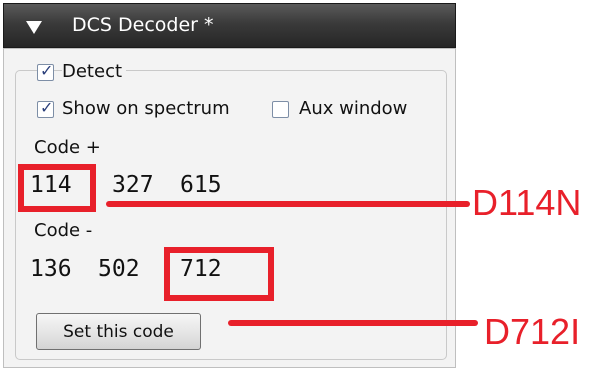 Image resolution: width=615 pixels, height=374 pixels. What do you see at coordinates (280, 109) in the screenshot?
I see `aux-window-checkbox` at bounding box center [280, 109].